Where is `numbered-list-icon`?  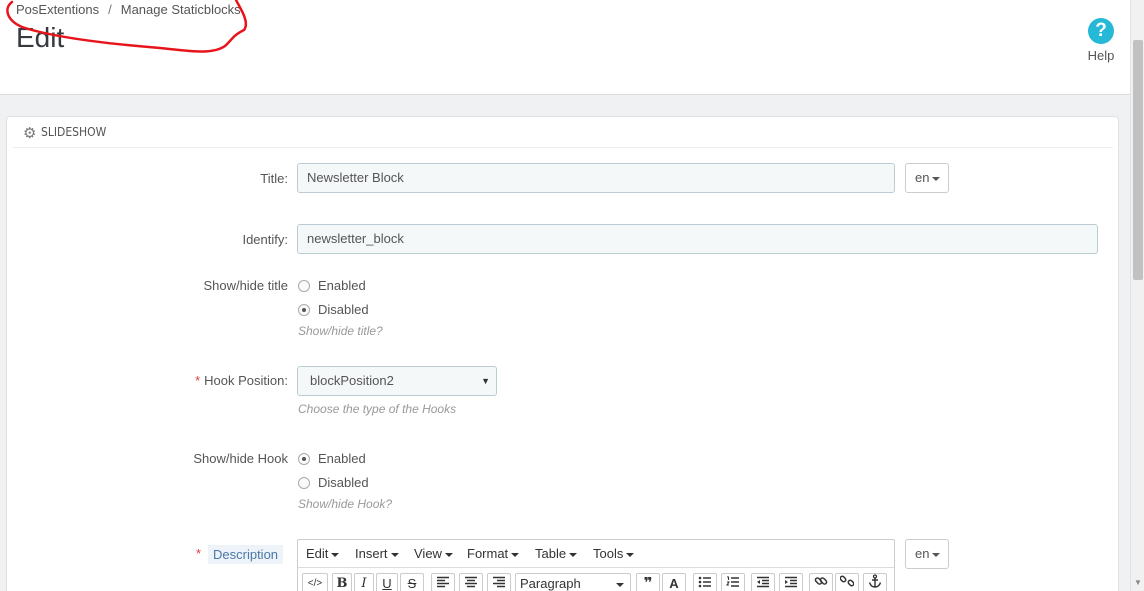
numbered-list-icon is located at coordinates (732, 581).